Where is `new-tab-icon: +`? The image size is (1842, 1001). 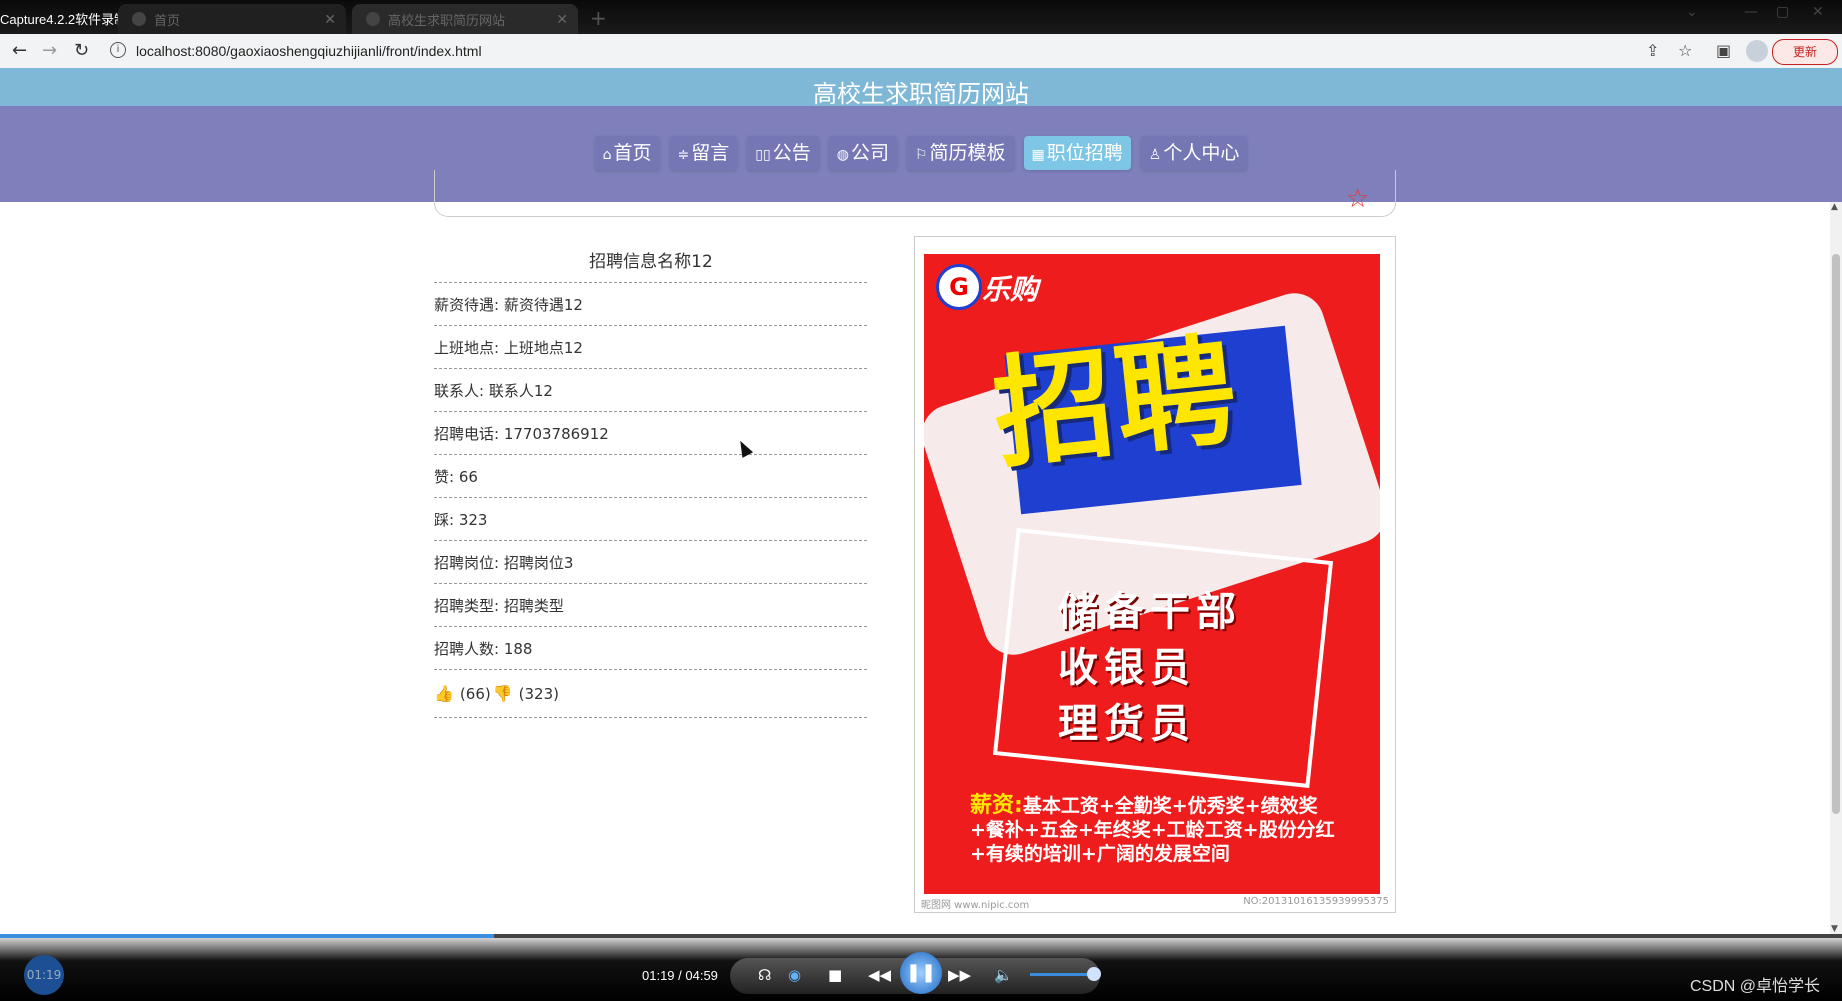
new-tab-icon: + is located at coordinates (598, 18).